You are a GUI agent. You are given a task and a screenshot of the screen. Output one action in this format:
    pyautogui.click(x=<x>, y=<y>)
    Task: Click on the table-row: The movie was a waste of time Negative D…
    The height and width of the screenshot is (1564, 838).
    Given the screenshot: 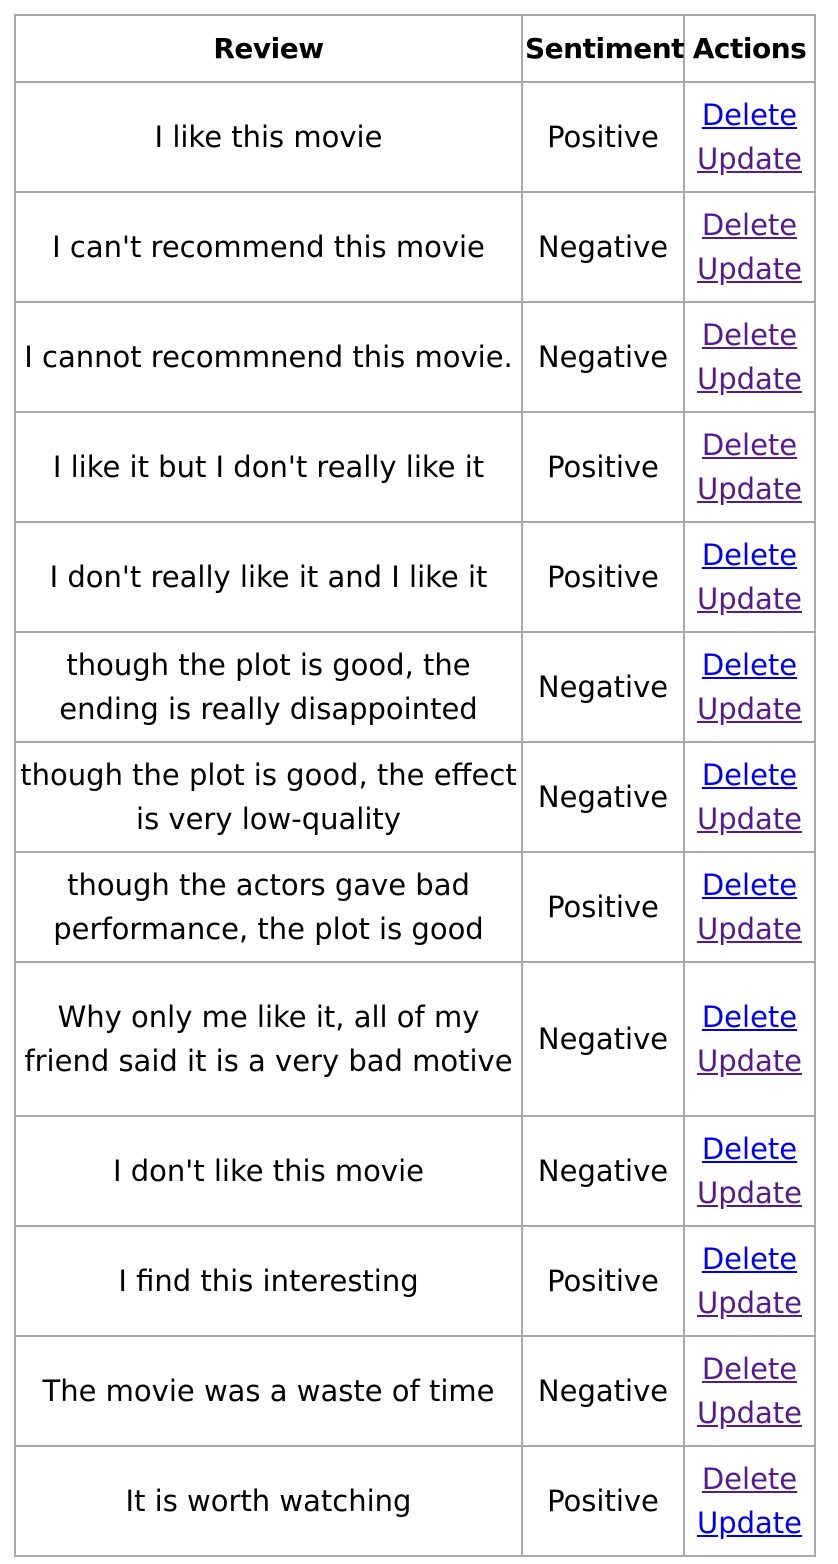 What is the action you would take?
    pyautogui.click(x=415, y=1391)
    